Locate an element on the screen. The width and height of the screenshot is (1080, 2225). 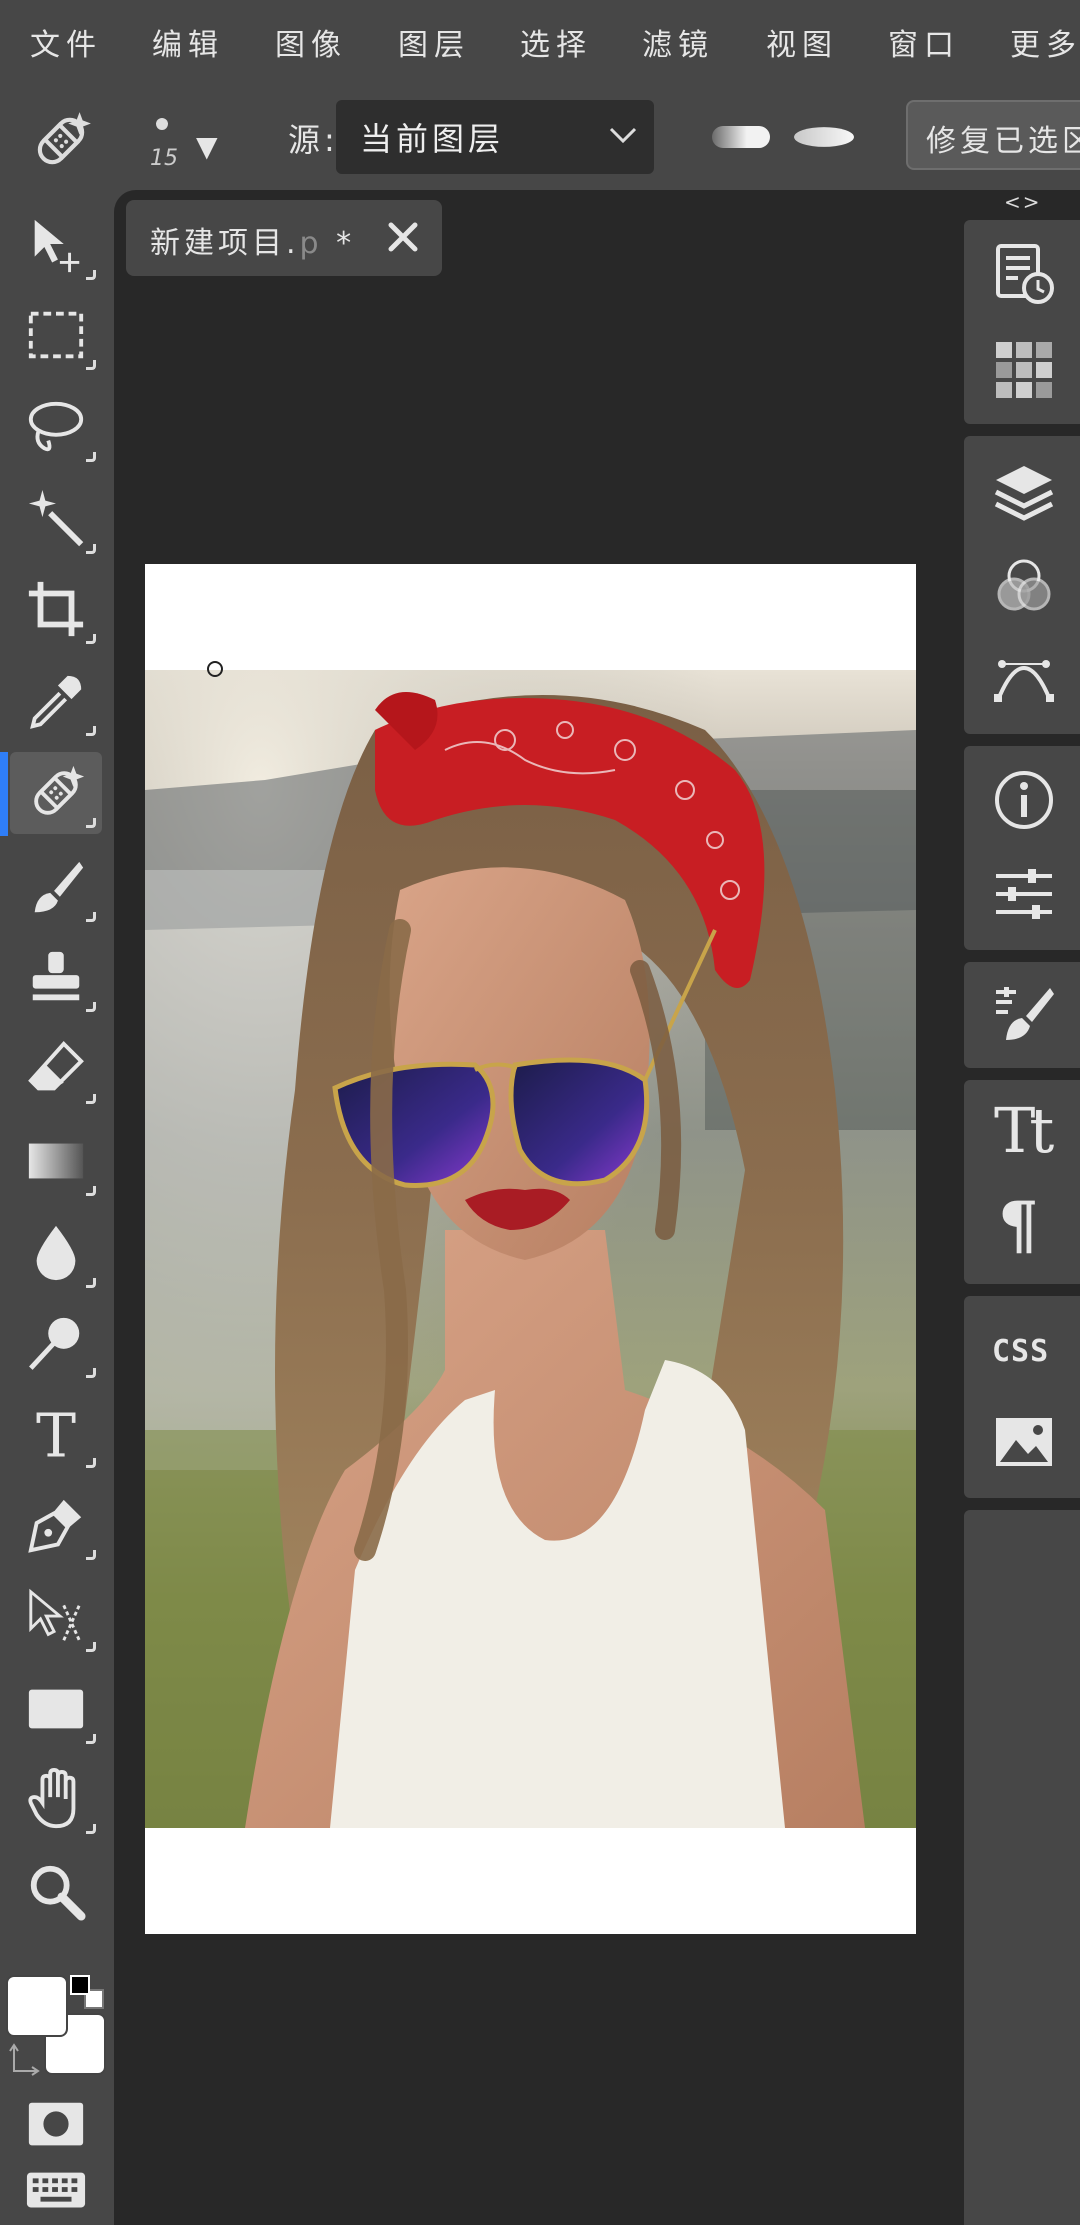
clone-stamp-icon is located at coordinates (56, 976).